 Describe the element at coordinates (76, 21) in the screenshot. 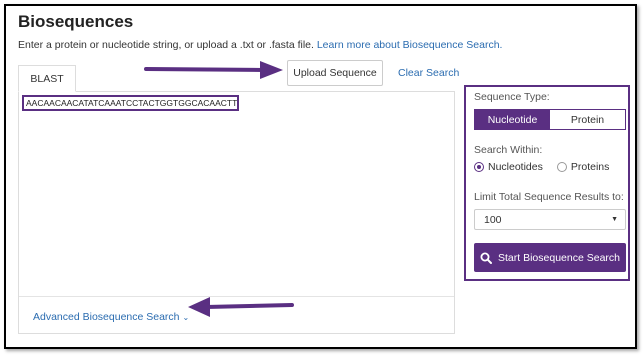

I see `page-title: Biosequences` at that location.